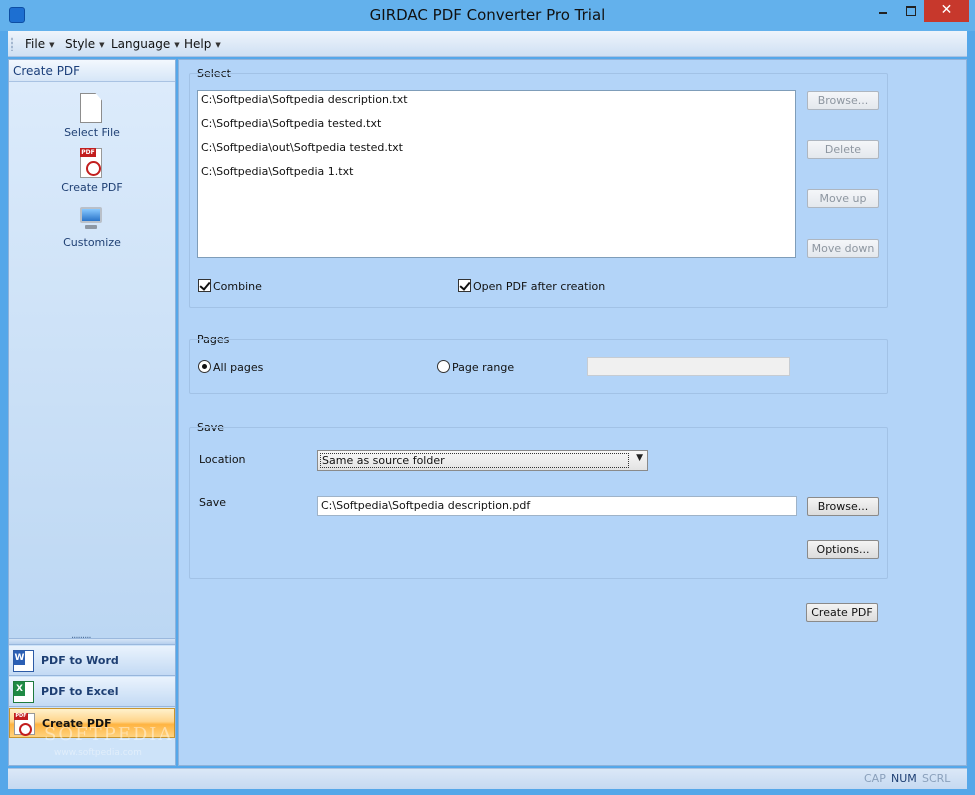 The height and width of the screenshot is (795, 975). I want to click on window-title: GIRDAC PDF Converter Pro Trial, so click(487, 15).